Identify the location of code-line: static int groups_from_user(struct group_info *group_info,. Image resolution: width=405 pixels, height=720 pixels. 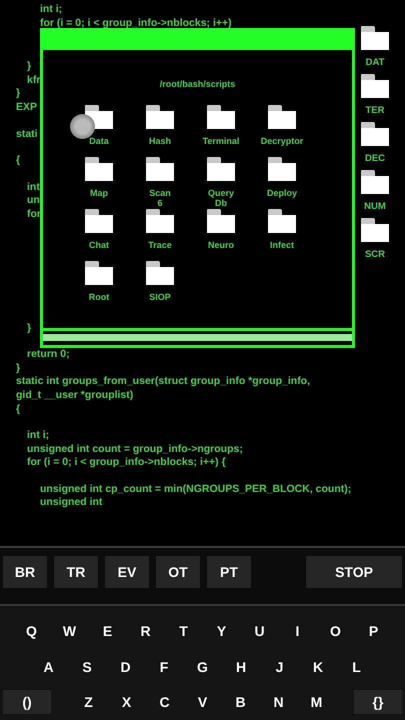
(163, 382).